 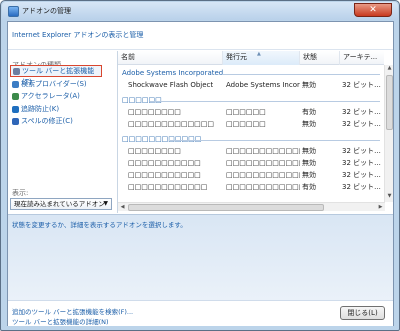 I want to click on vertical-scroll-thumb, so click(x=389, y=102).